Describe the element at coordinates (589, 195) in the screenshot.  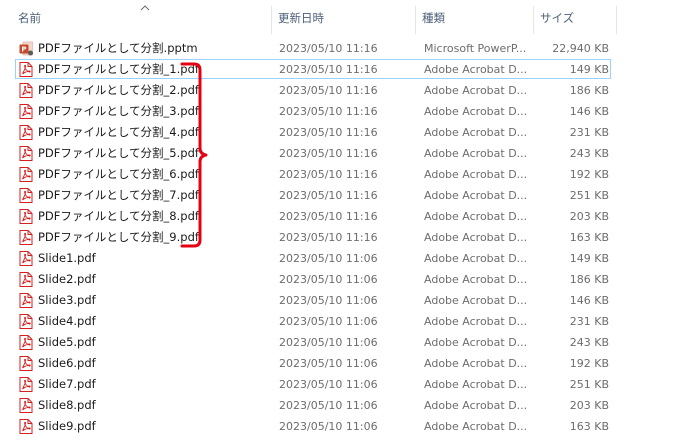
I see `file-size: 251 KB` at that location.